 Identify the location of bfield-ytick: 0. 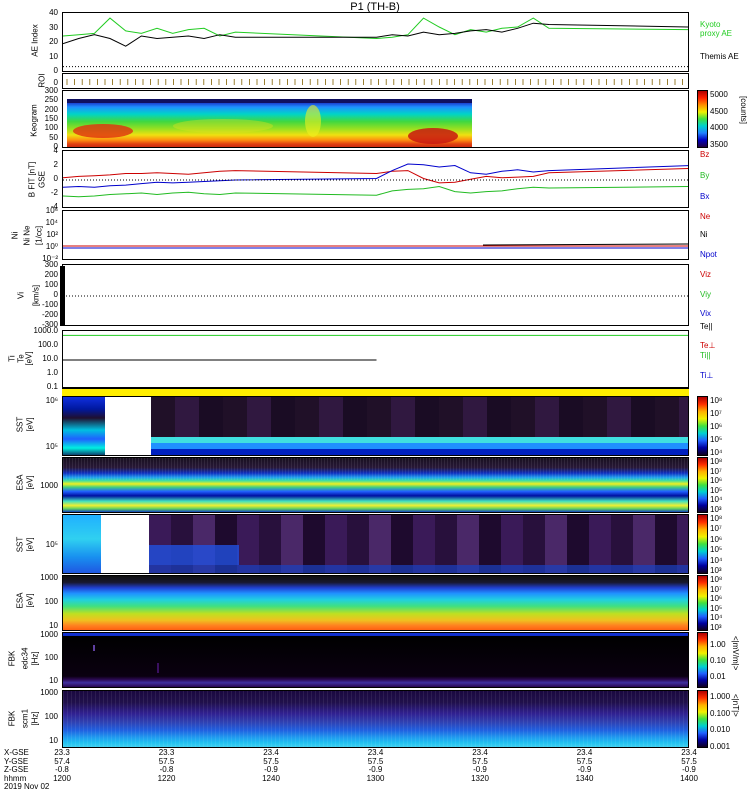
(55, 178).